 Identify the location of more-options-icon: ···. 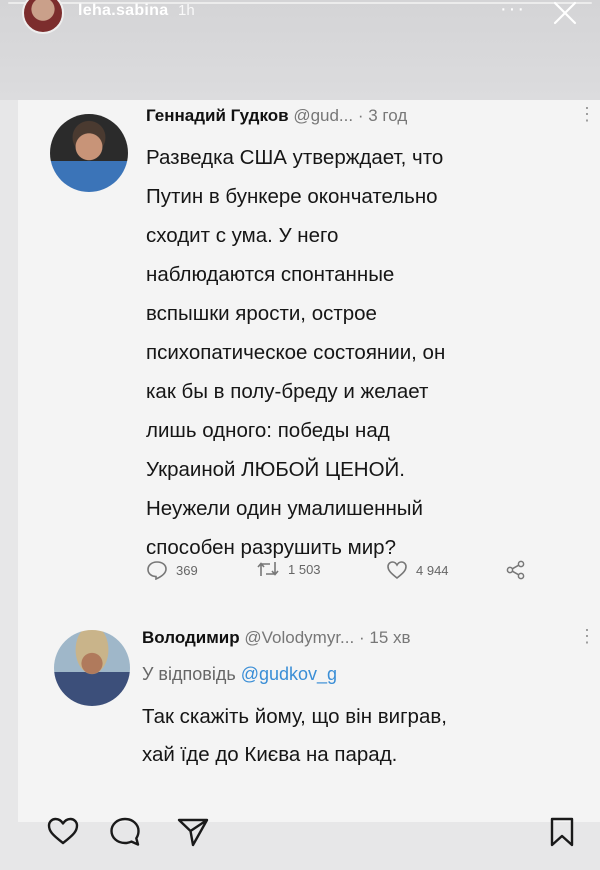
(513, 10).